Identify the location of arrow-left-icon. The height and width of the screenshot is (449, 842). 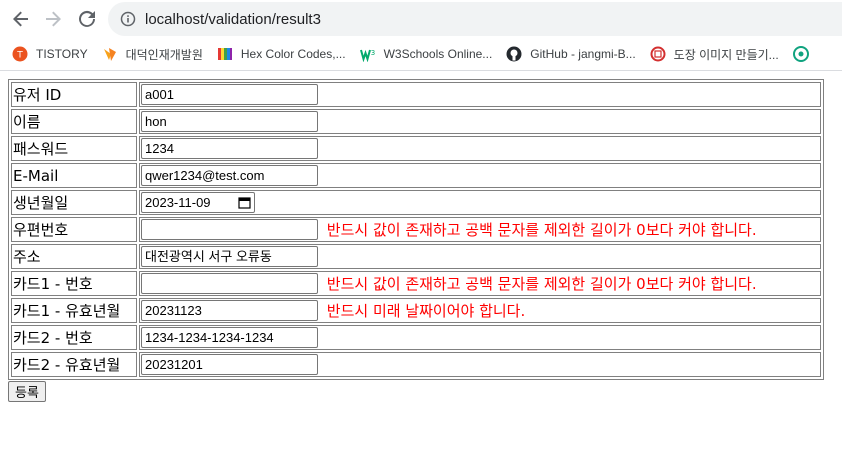
(20, 19).